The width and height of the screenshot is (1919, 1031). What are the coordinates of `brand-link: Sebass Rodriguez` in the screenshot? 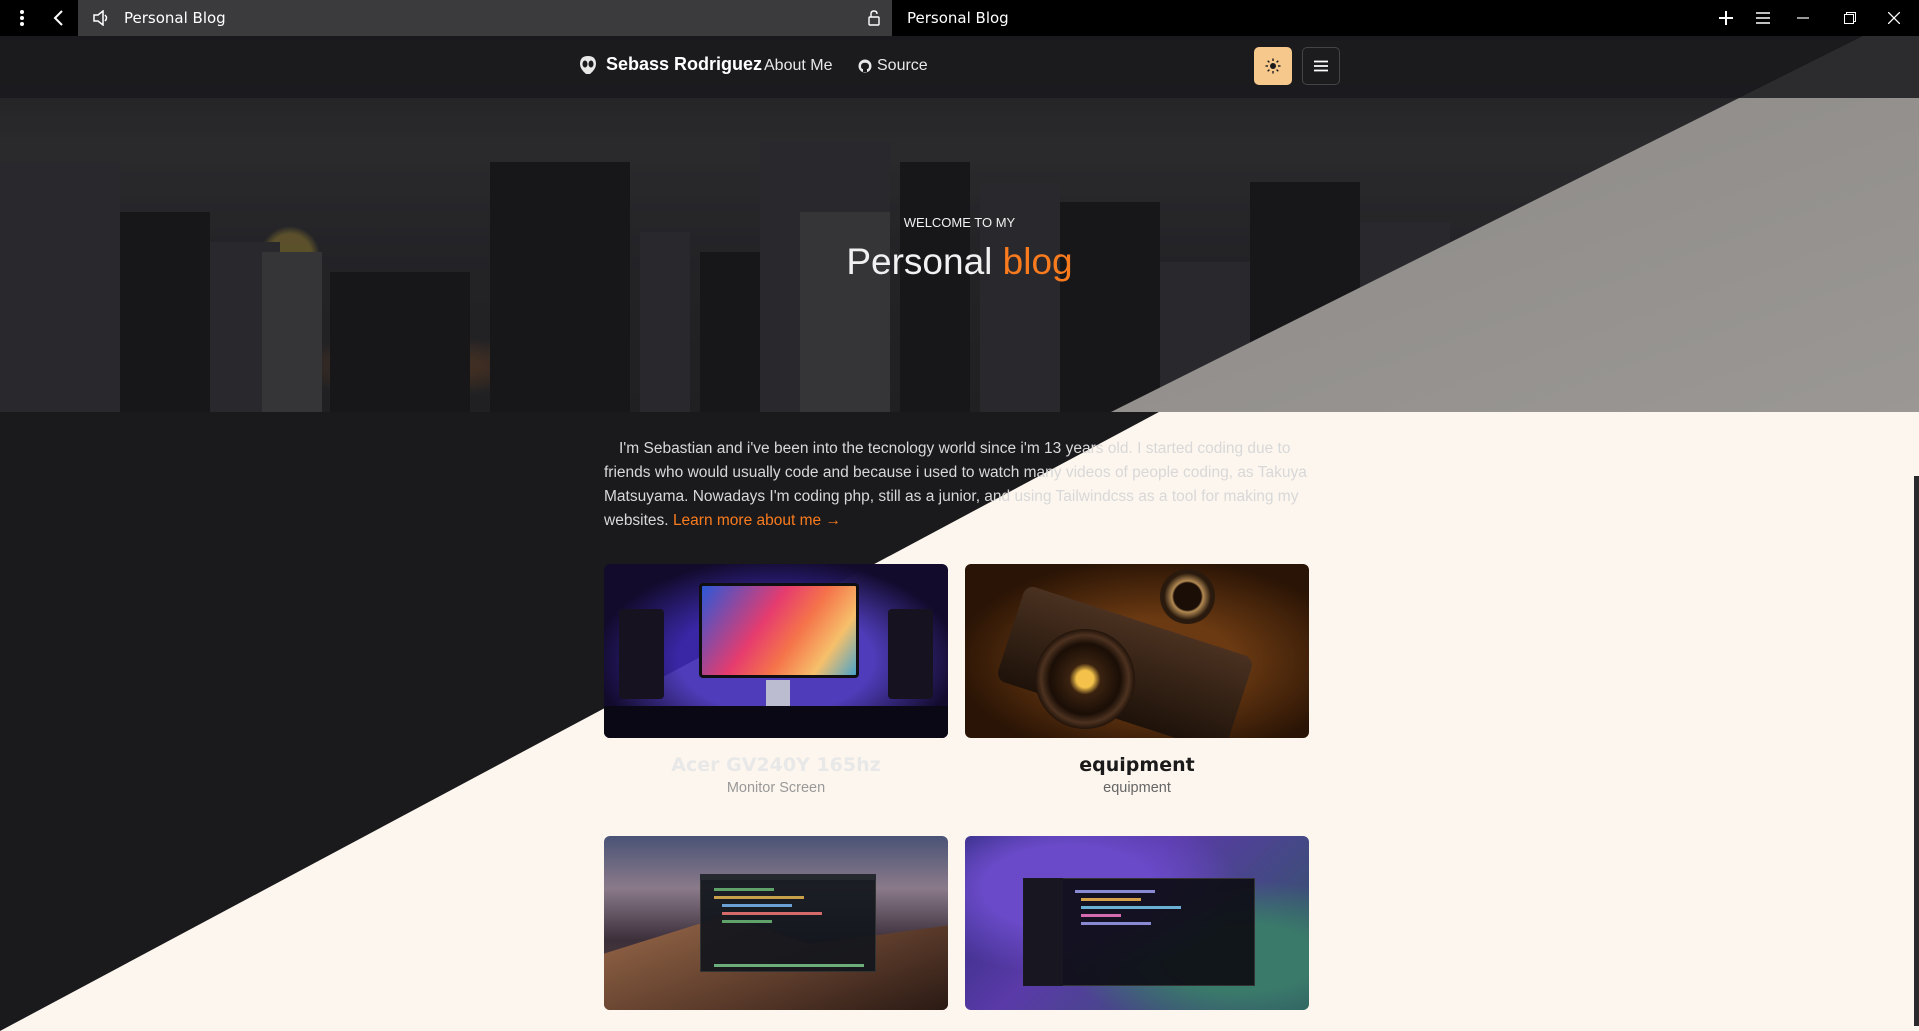 It's located at (670, 64).